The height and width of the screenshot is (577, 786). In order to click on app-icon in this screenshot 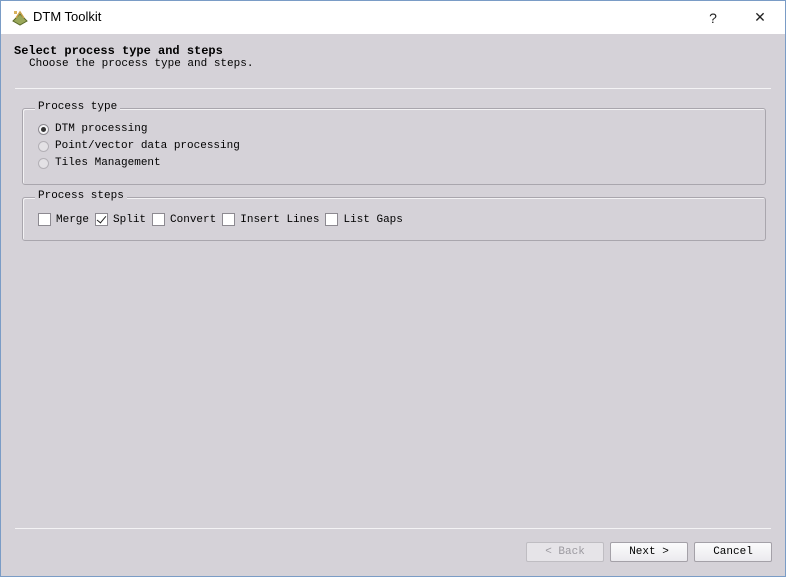, I will do `click(20, 18)`.